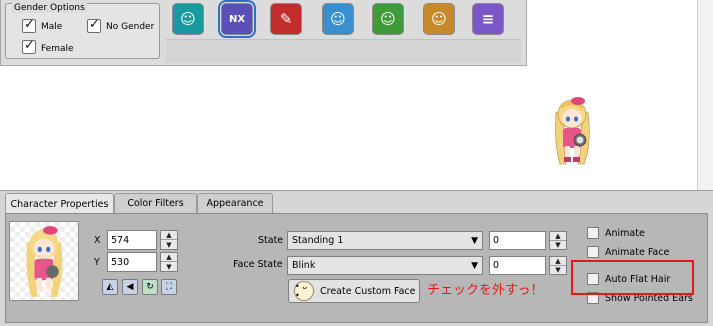  Describe the element at coordinates (271, 240) in the screenshot. I see `state-label: State` at that location.